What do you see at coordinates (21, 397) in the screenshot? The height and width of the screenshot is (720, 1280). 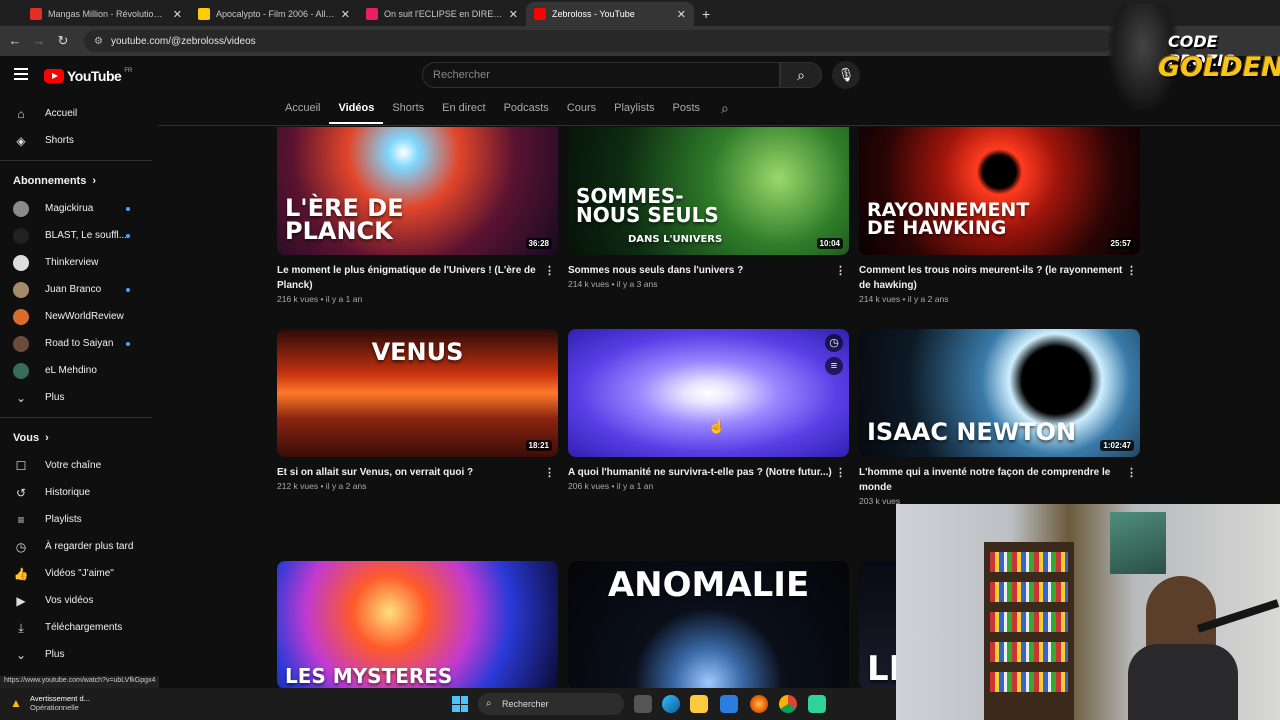 I see `chevron-down-icon: ⌄` at bounding box center [21, 397].